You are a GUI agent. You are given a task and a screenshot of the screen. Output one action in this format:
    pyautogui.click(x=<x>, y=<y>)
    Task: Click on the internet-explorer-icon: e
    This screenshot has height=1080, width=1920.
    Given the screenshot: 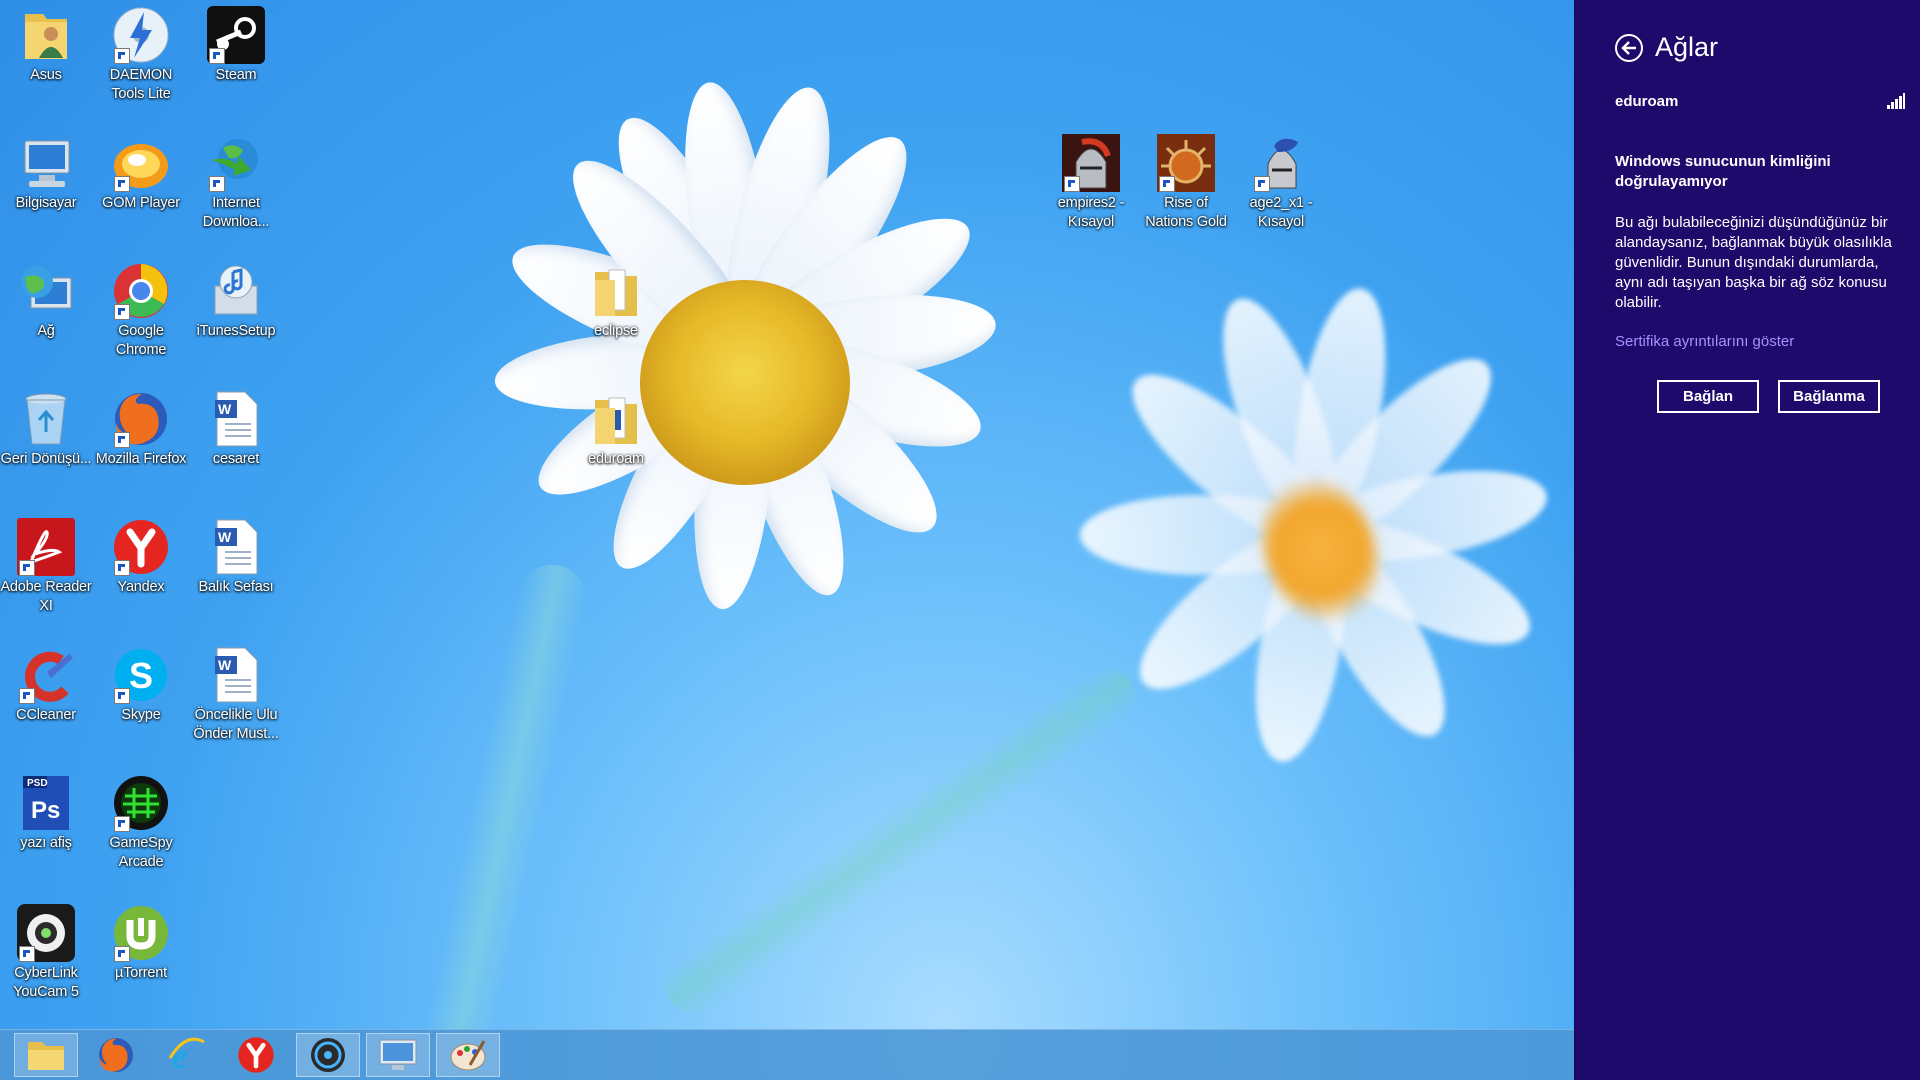 What is the action you would take?
    pyautogui.click(x=186, y=1055)
    